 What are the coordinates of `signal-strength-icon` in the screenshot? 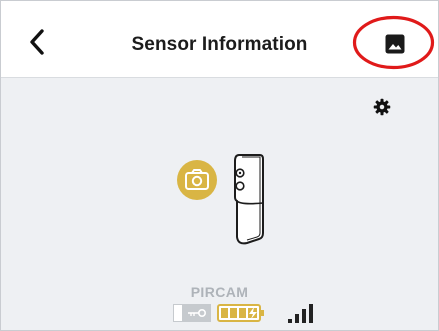 It's located at (300, 313).